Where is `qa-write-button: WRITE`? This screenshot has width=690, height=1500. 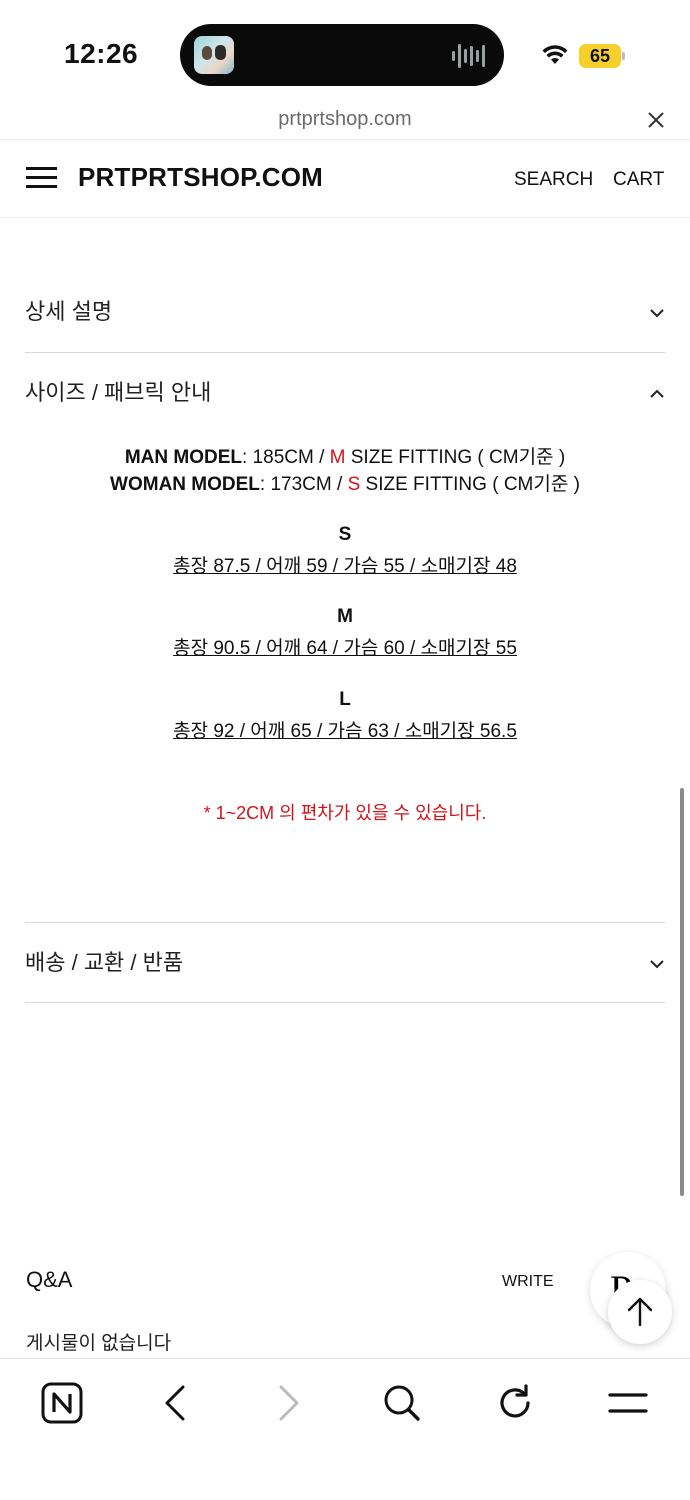
qa-write-button: WRITE is located at coordinates (528, 1282).